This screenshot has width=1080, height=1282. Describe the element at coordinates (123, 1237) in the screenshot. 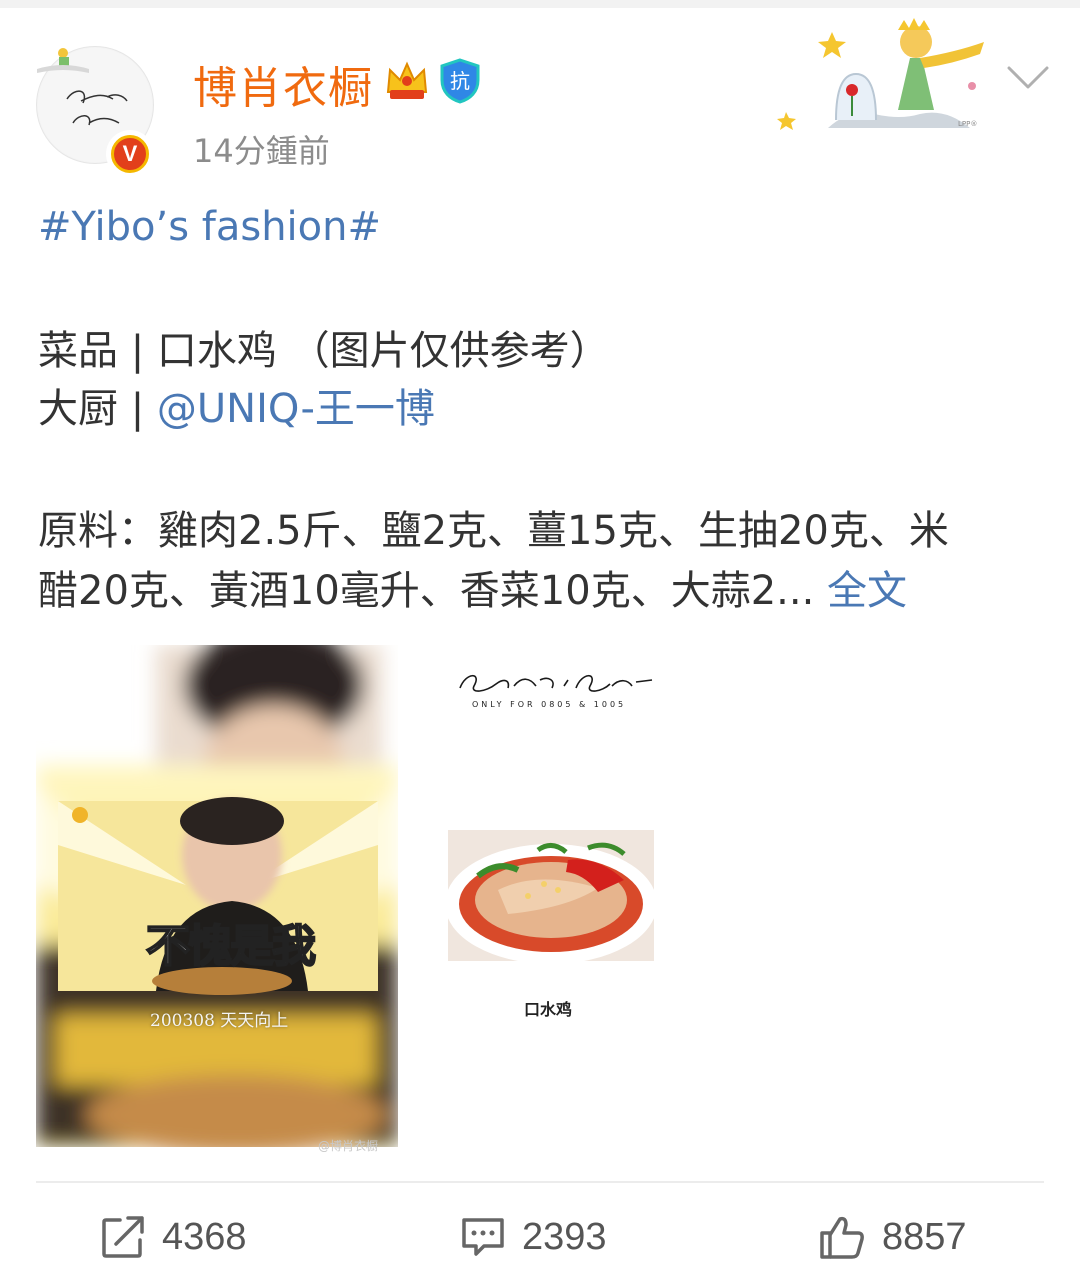

I see `share-icon` at that location.